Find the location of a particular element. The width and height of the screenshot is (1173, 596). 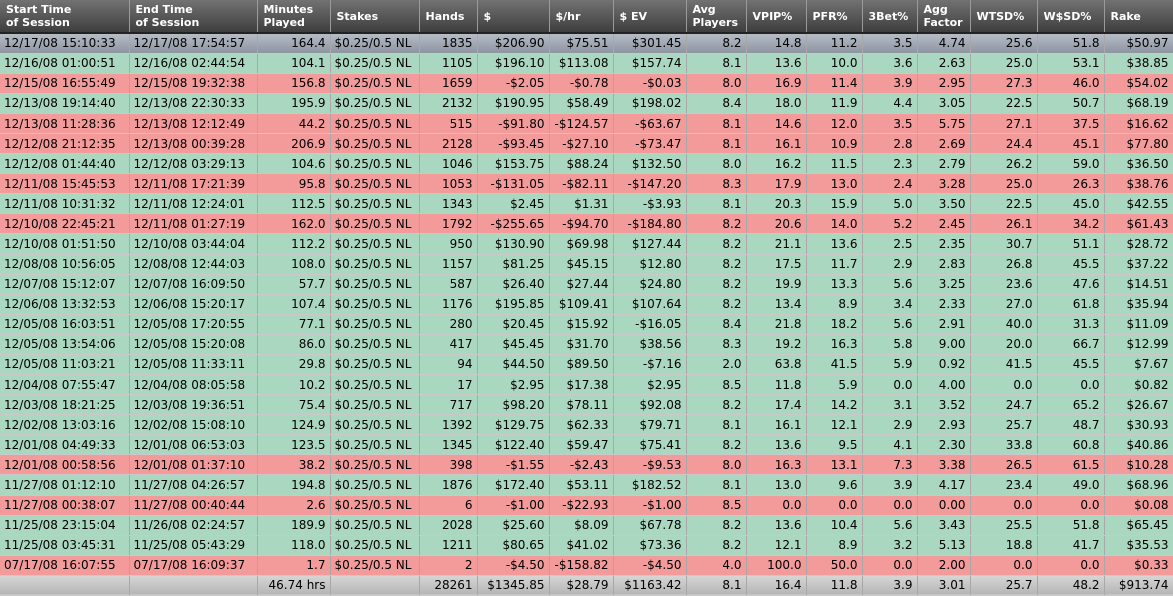

cell-start-time: 12/13/08 19:14:40 is located at coordinates (65, 104).